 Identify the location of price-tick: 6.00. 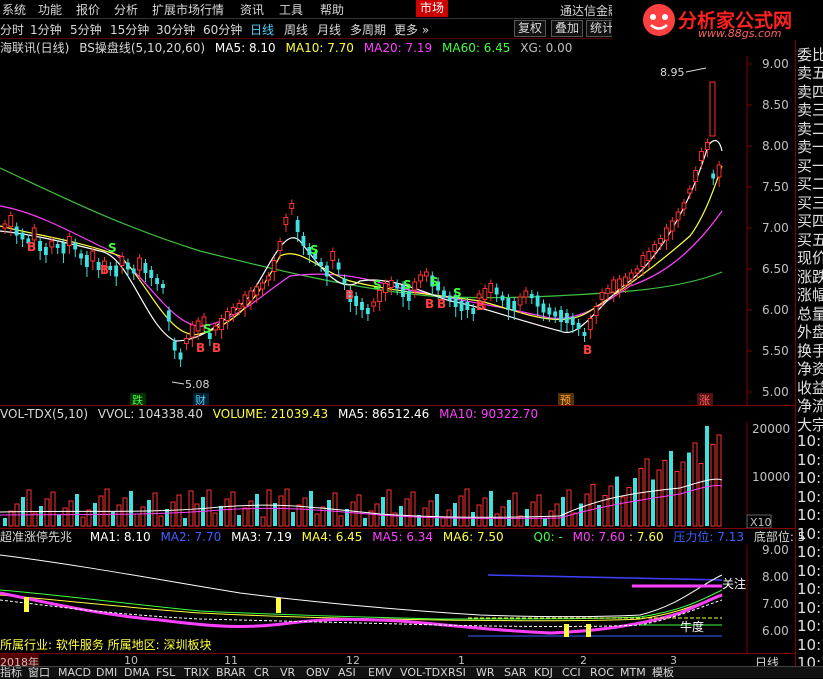
(775, 310).